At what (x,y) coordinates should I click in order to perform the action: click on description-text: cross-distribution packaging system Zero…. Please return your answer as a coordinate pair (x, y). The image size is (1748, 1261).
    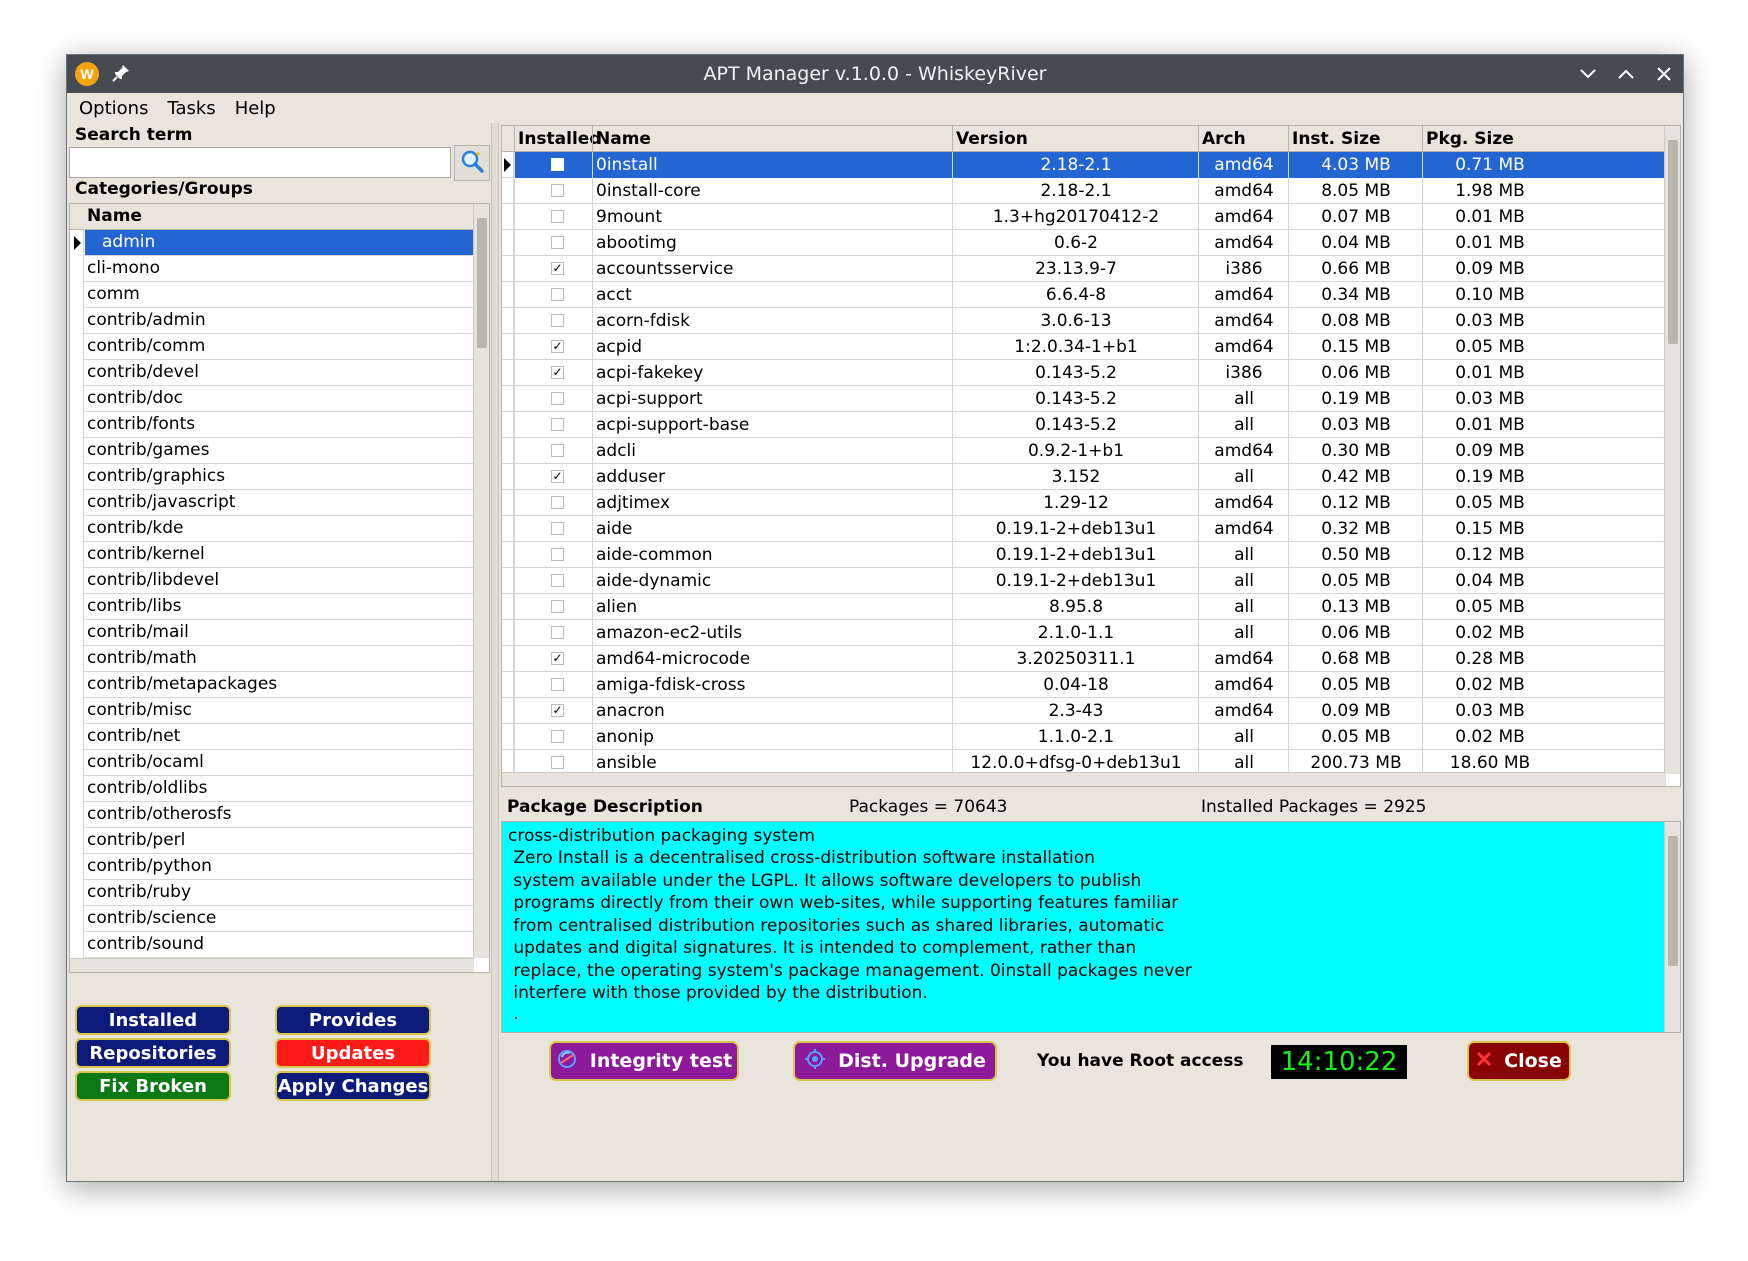
    Looking at the image, I should click on (1091, 927).